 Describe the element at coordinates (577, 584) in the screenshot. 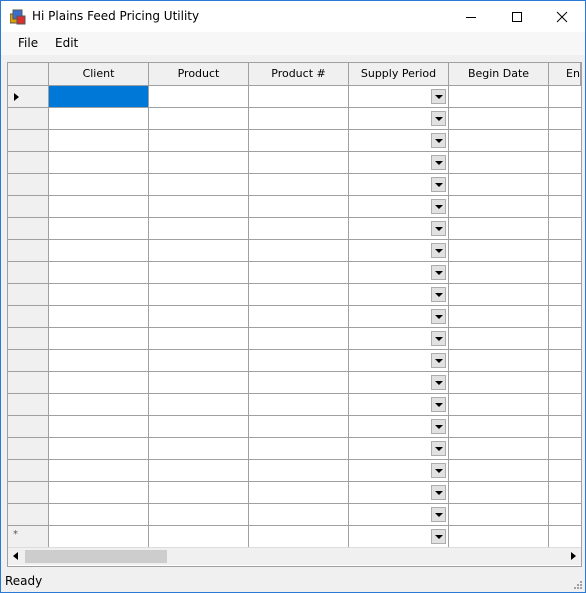

I see `size-grip-icon` at that location.